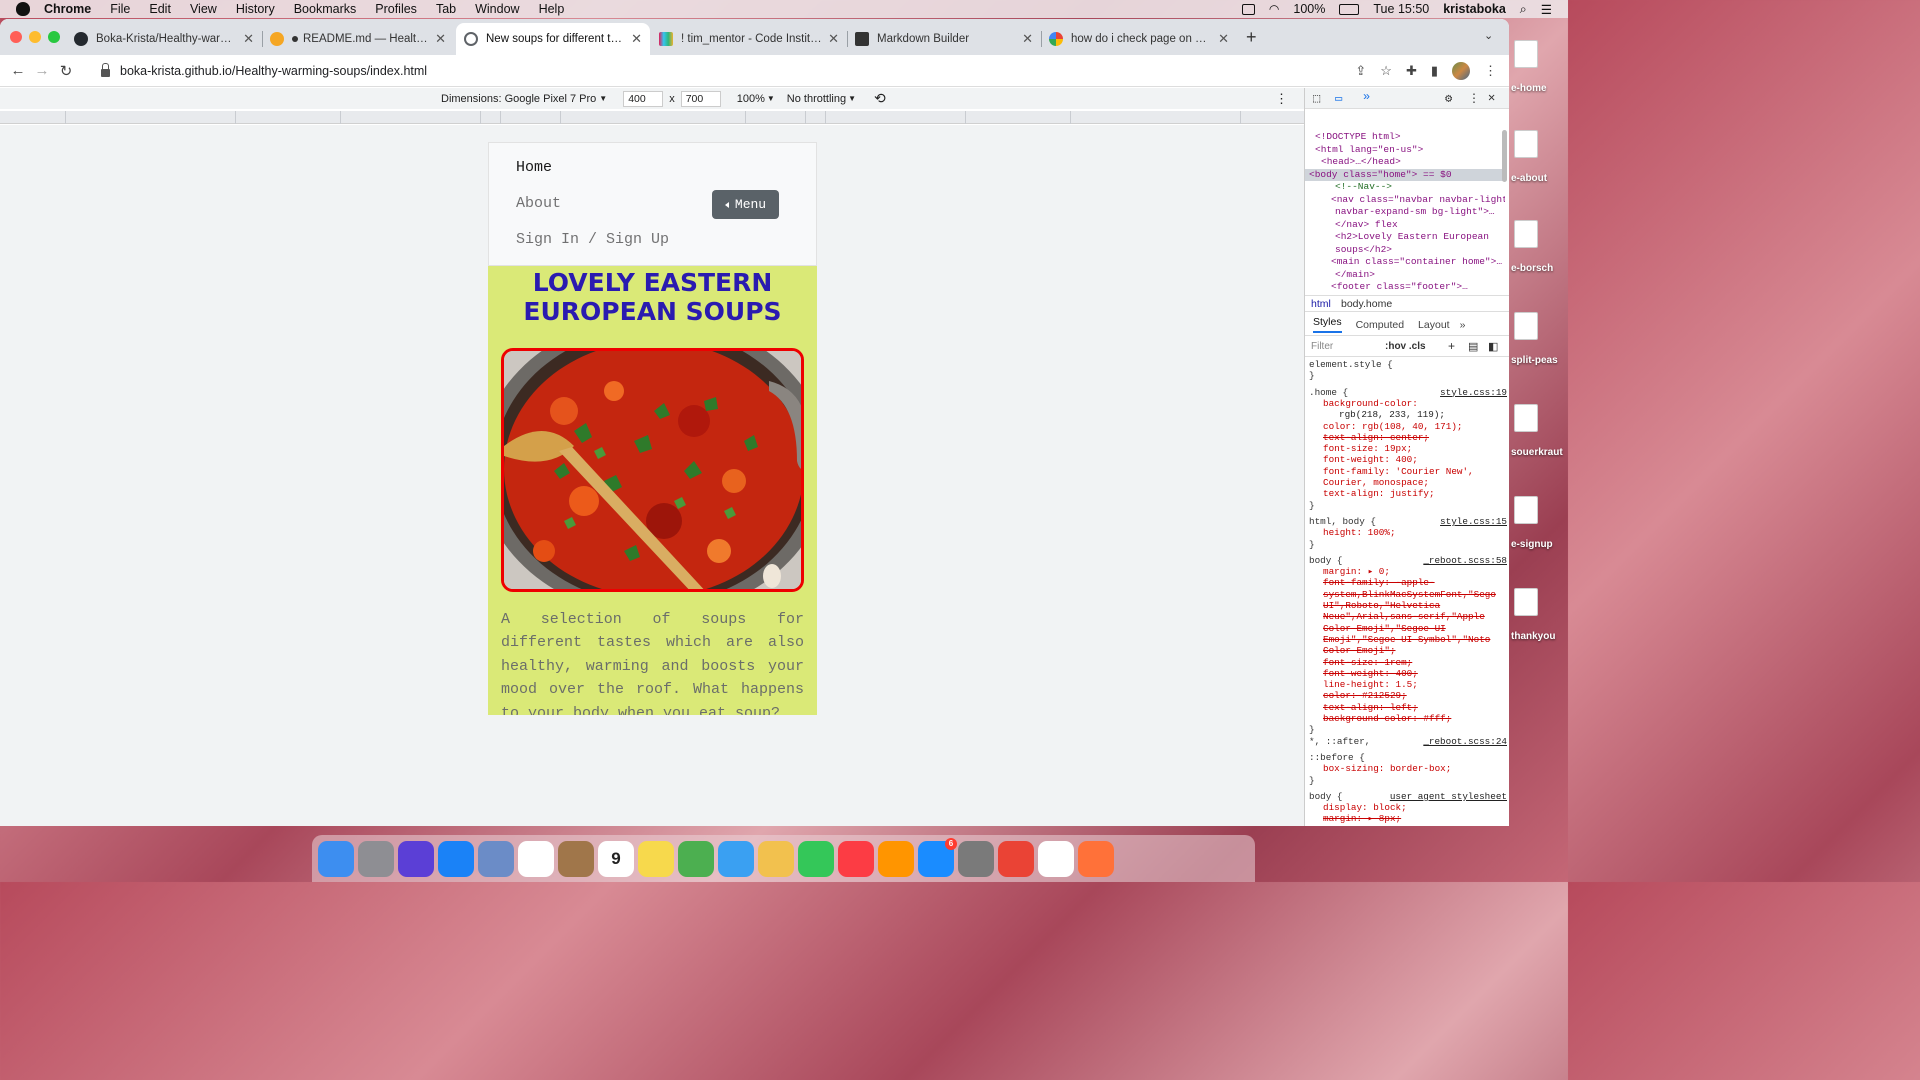 This screenshot has height=1080, width=1920. I want to click on tab-styles: Styles, so click(1327, 324).